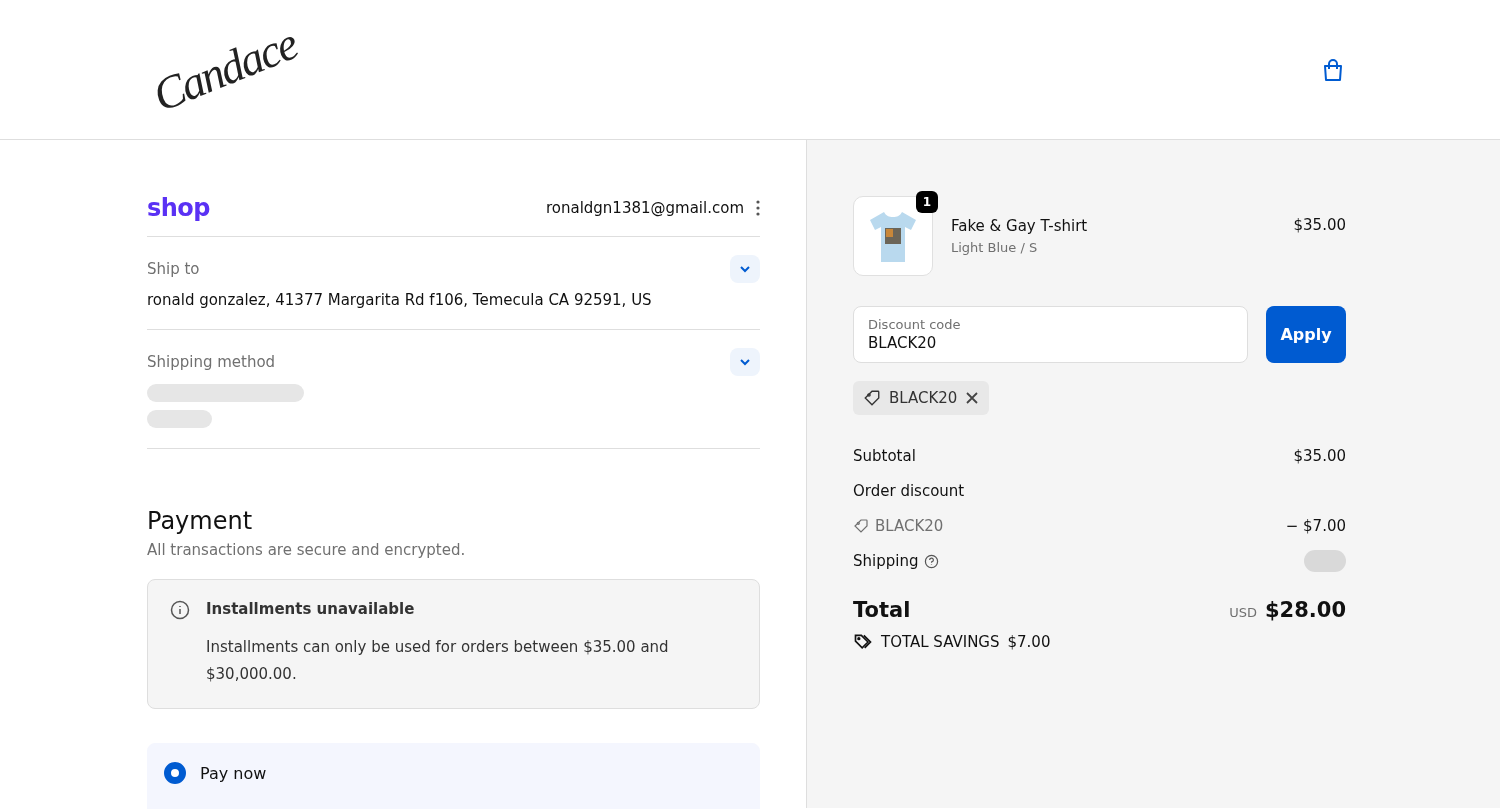  Describe the element at coordinates (886, 561) in the screenshot. I see `summary-label: Shipping` at that location.